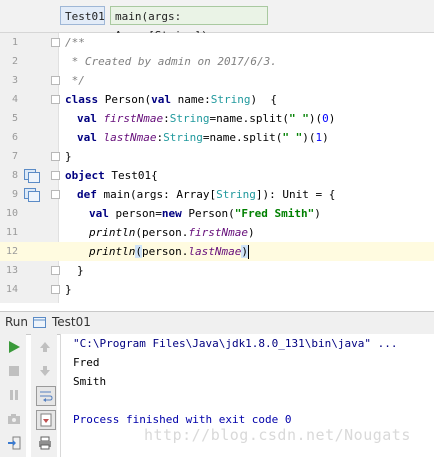 This screenshot has height=457, width=434. Describe the element at coordinates (85, 175) in the screenshot. I see `keyword-object: object` at that location.